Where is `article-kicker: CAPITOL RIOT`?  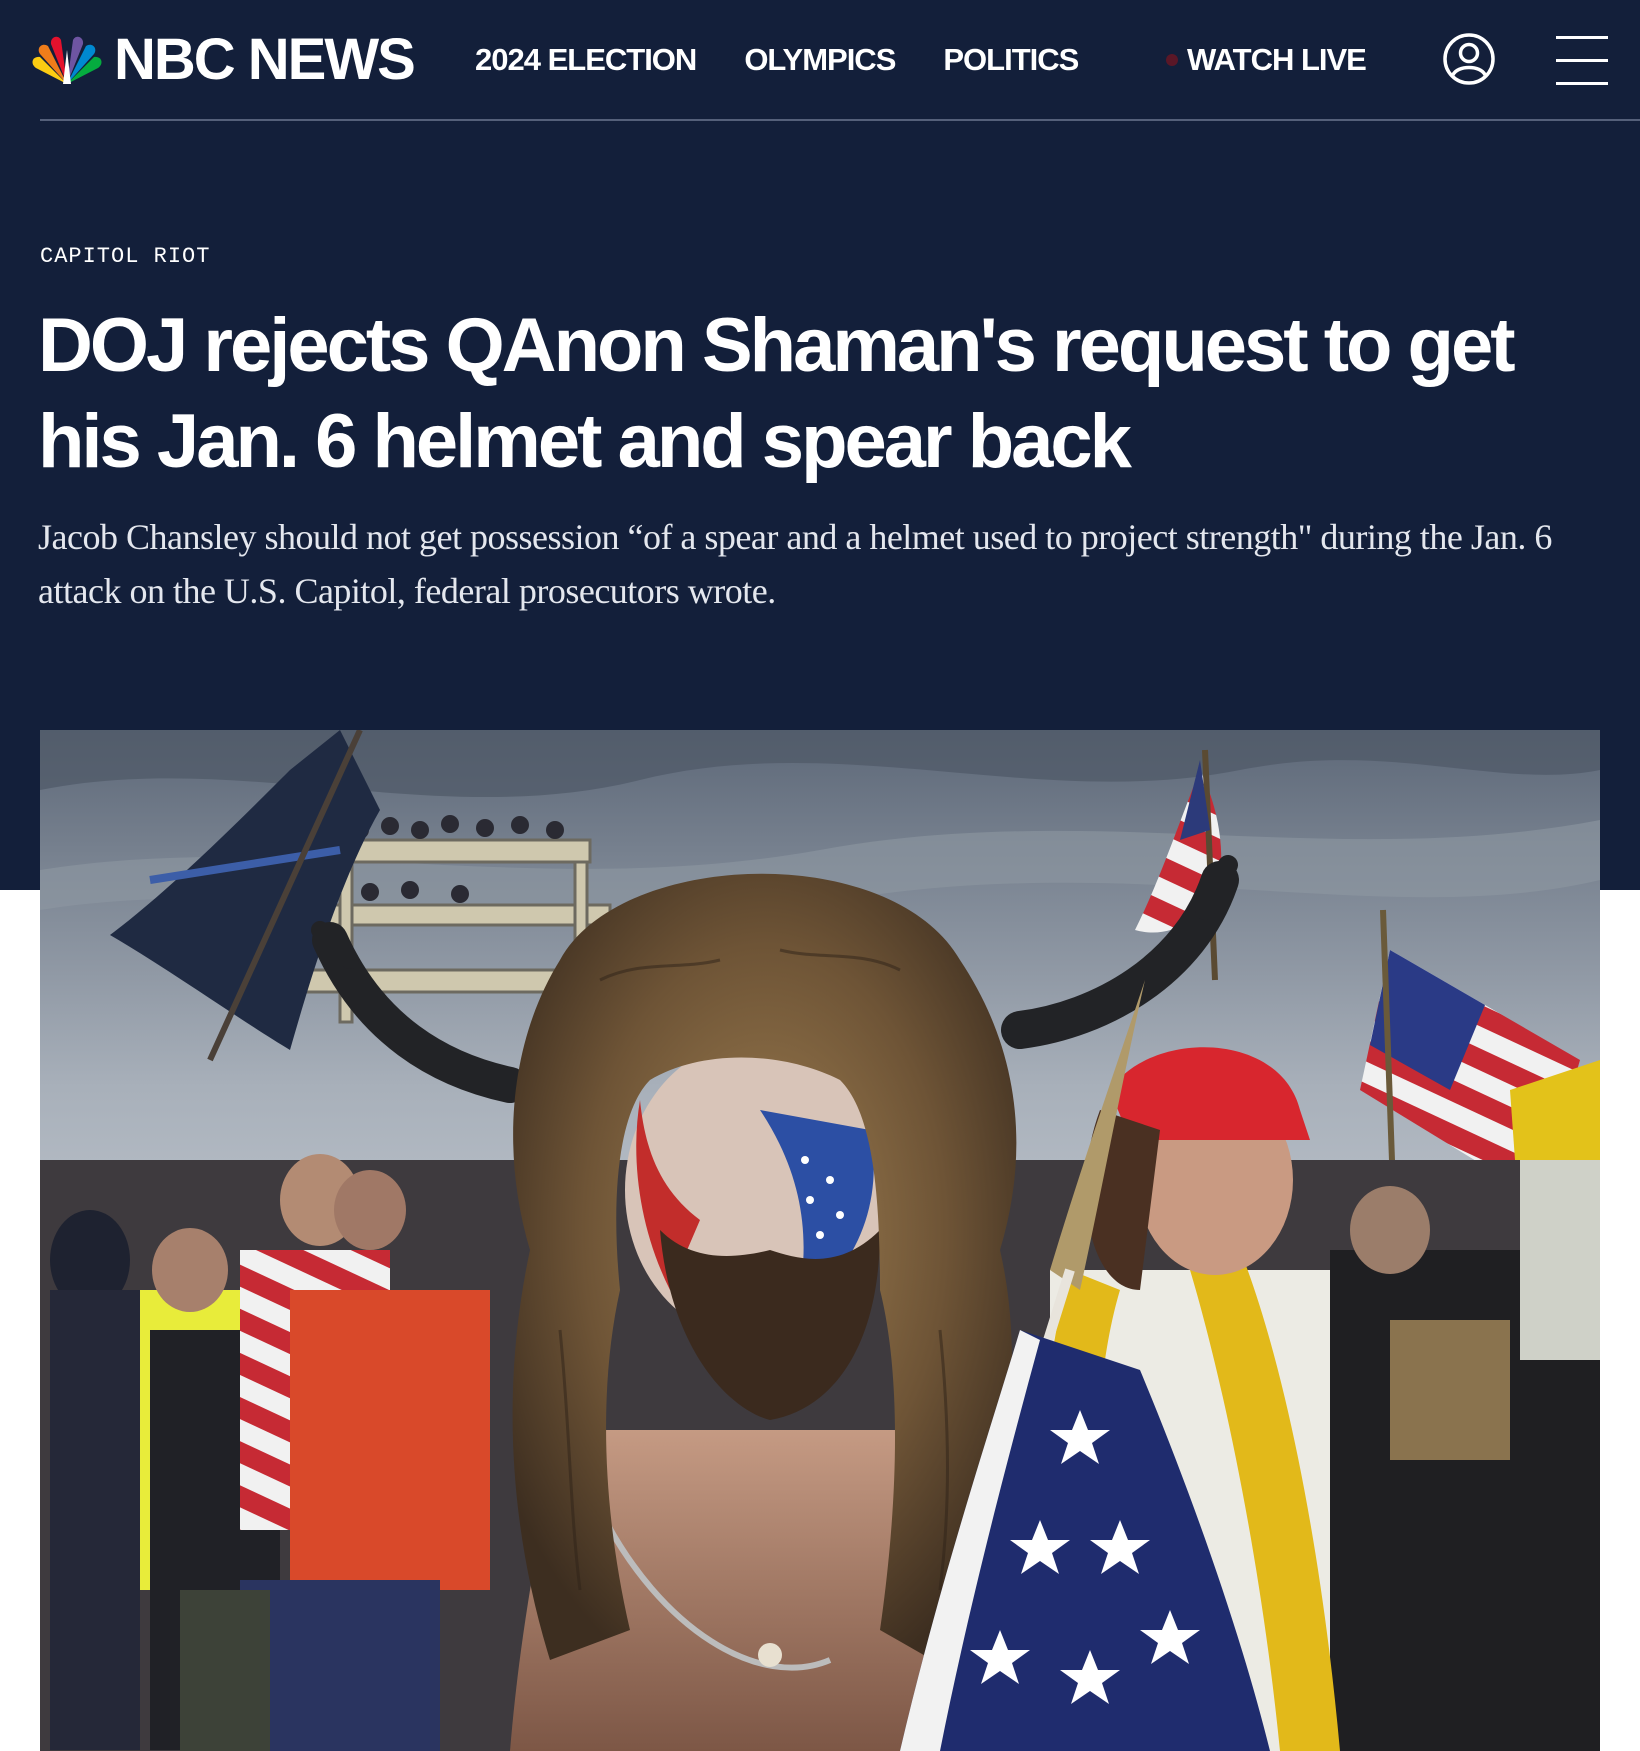 article-kicker: CAPITOL RIOT is located at coordinates (125, 257).